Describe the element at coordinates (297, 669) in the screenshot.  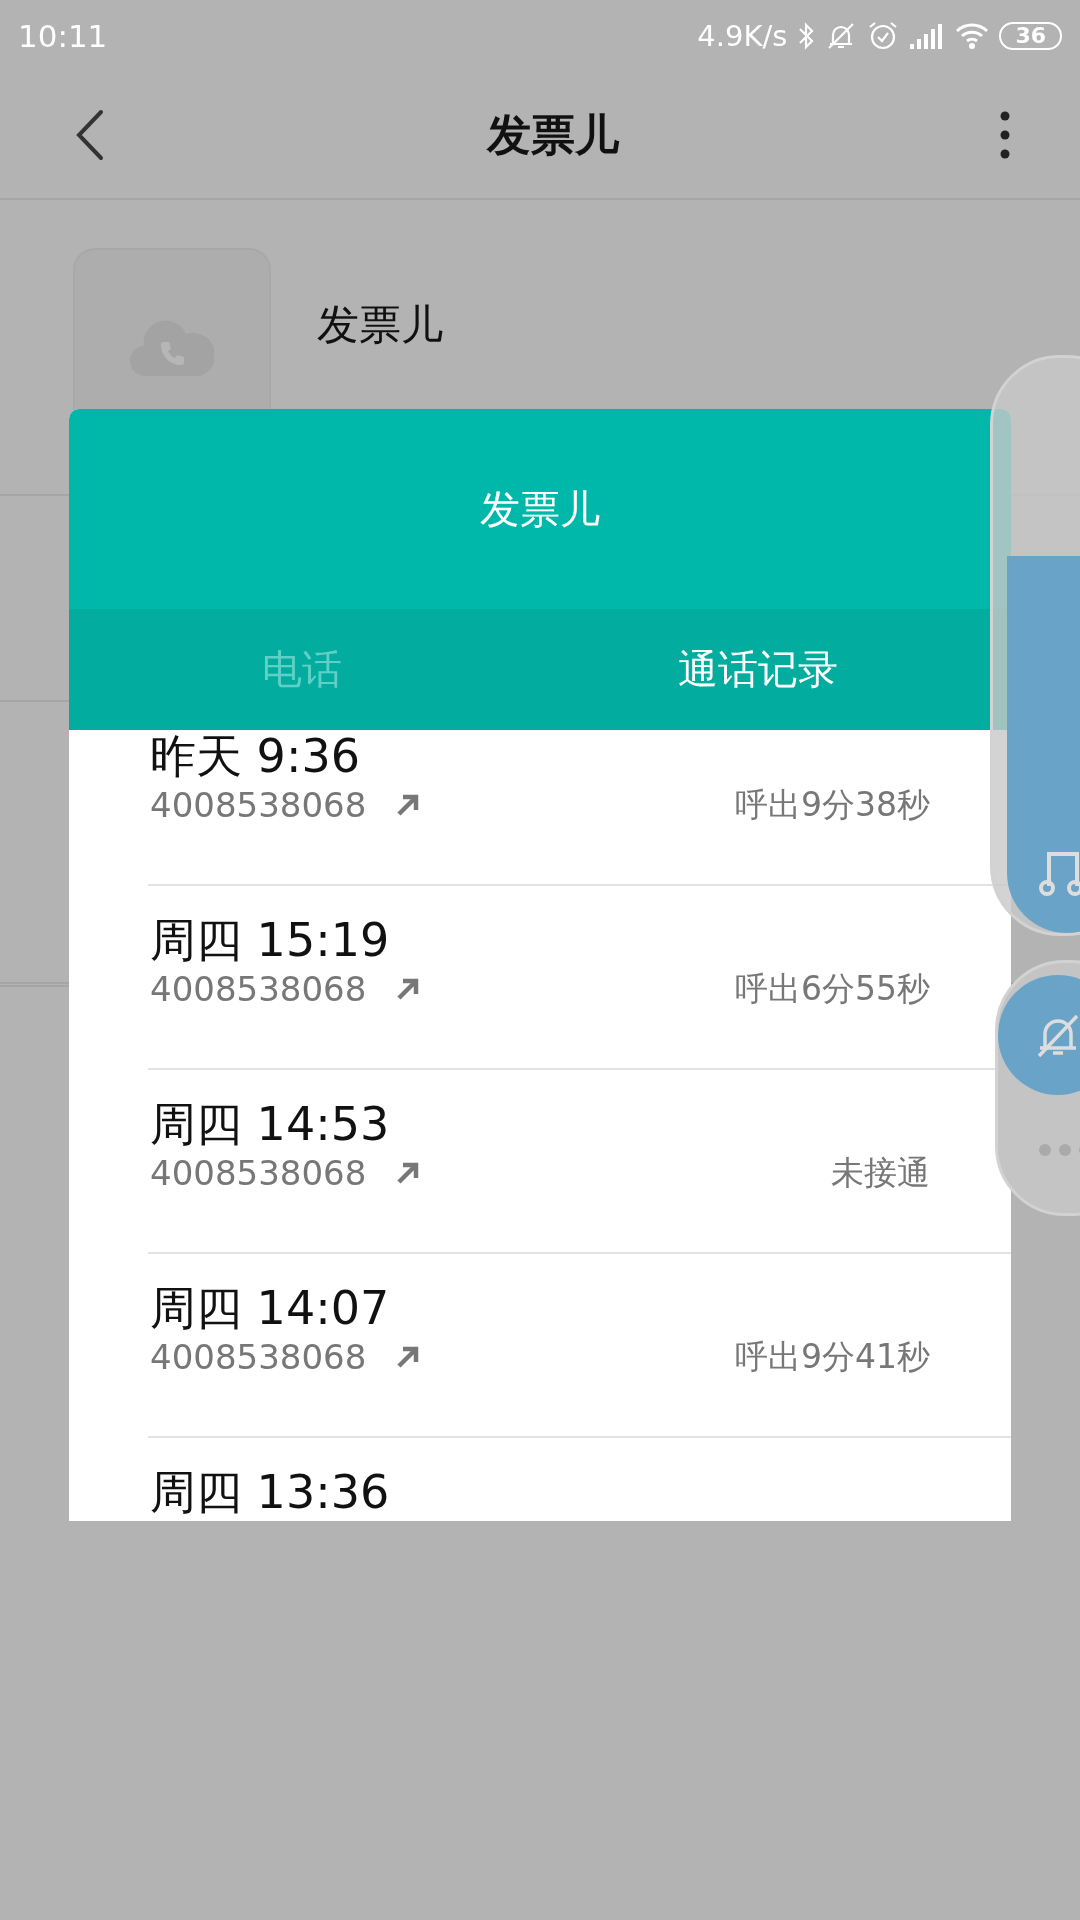
I see `dialog-tab: 电话` at that location.